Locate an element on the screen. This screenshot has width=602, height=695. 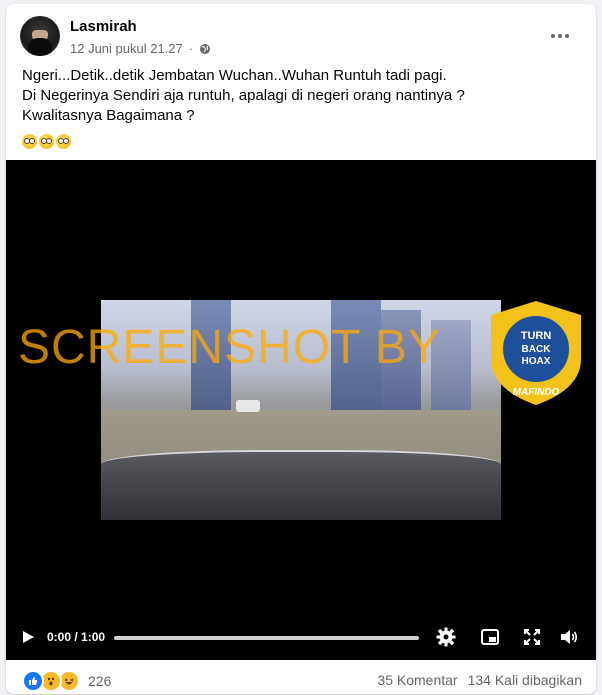
globe-icon is located at coordinates (205, 48).